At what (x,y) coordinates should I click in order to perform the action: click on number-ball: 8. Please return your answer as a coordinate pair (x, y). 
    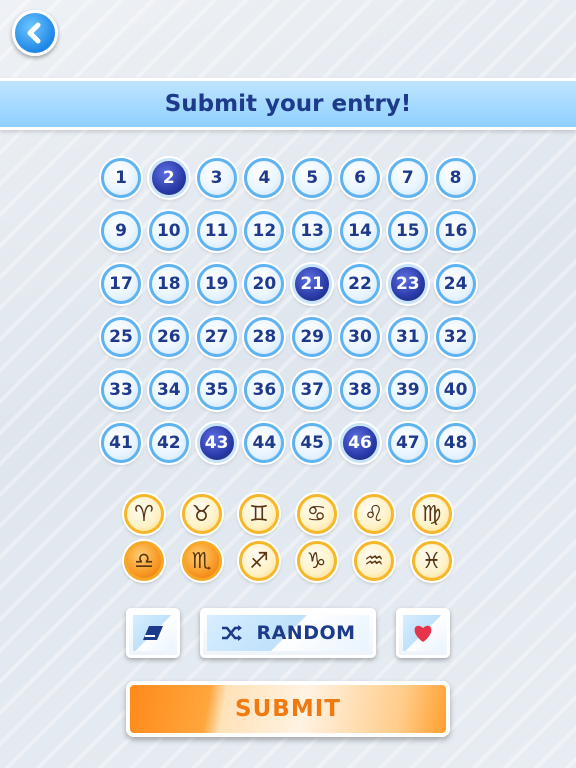
    Looking at the image, I should click on (455, 178).